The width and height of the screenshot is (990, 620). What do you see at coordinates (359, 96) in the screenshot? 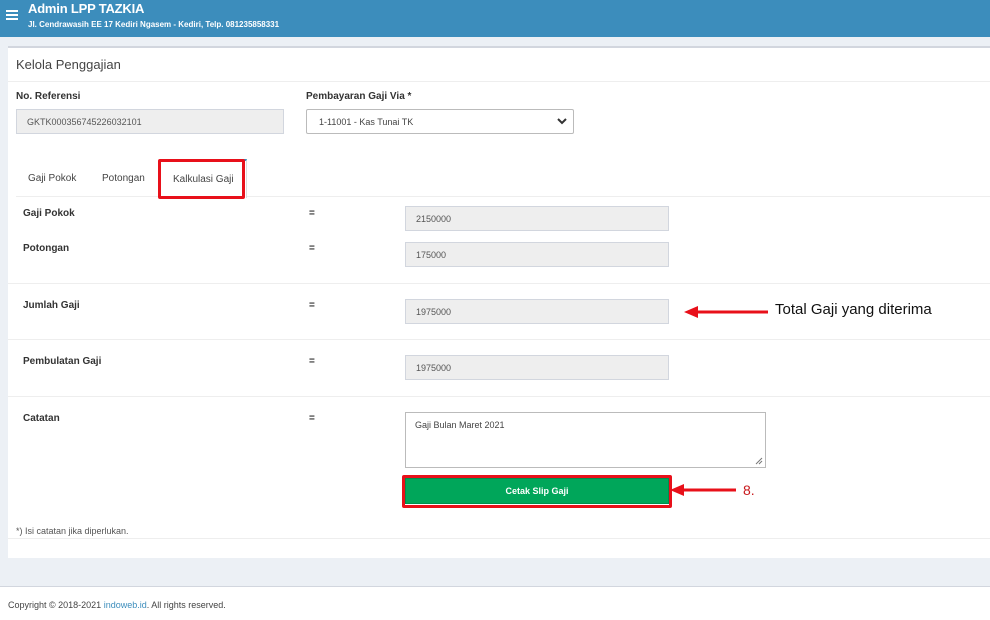
I see `payment-via-label: Pembayaran Gaji Via *` at bounding box center [359, 96].